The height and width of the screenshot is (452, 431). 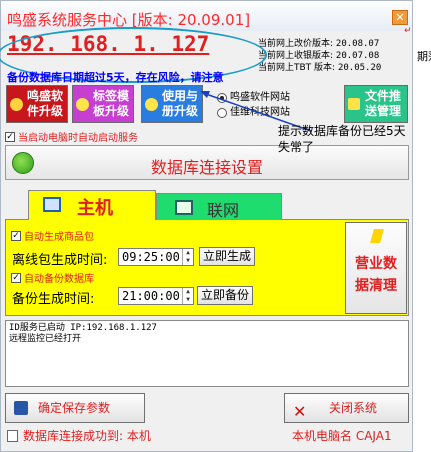 What do you see at coordinates (60, 260) in the screenshot?
I see `gen-time-label: 离线包生成时间:` at bounding box center [60, 260].